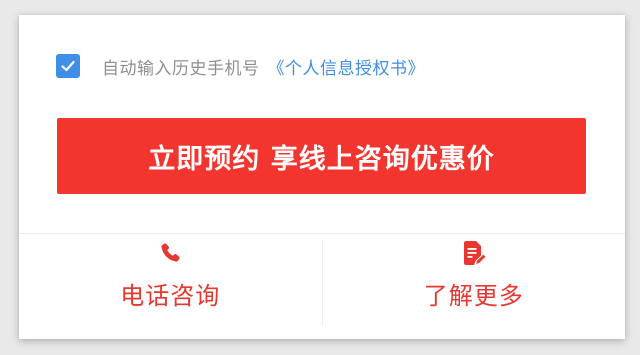 The image size is (640, 355). What do you see at coordinates (181, 68) in the screenshot?
I see `consent-label: 自动输入历史手机号` at bounding box center [181, 68].